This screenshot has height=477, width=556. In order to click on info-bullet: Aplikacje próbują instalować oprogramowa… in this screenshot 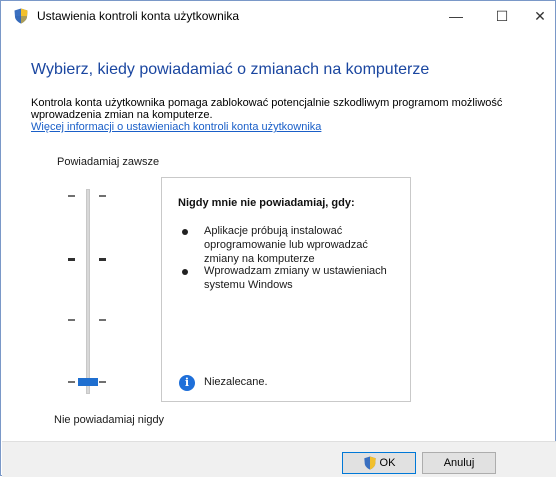, I will do `click(286, 245)`.